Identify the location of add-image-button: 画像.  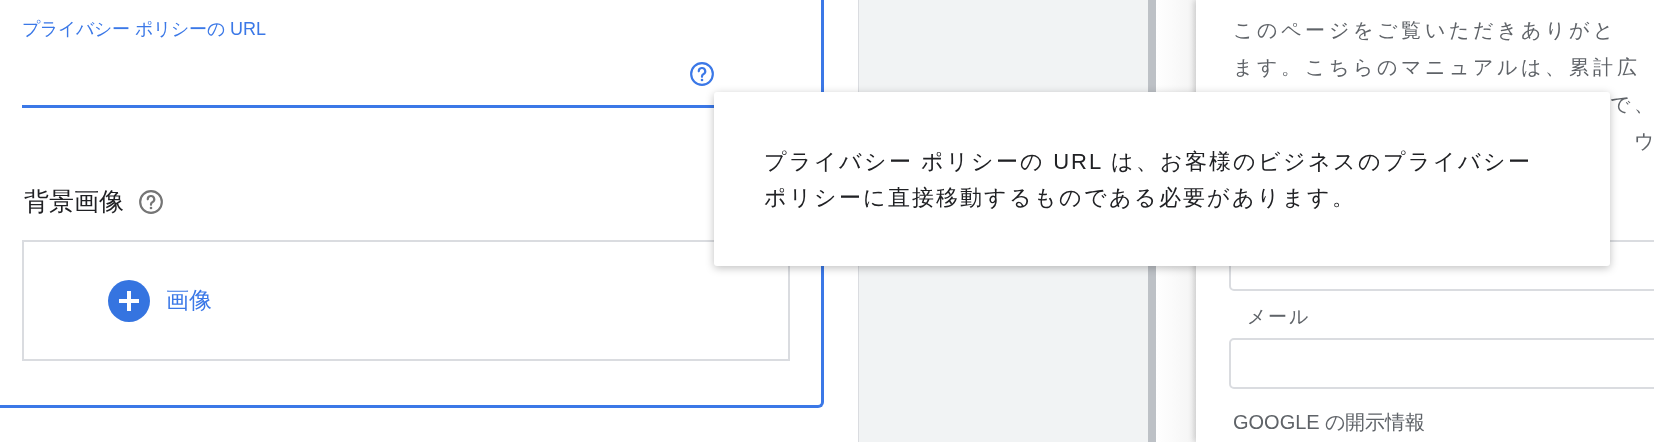
(189, 300).